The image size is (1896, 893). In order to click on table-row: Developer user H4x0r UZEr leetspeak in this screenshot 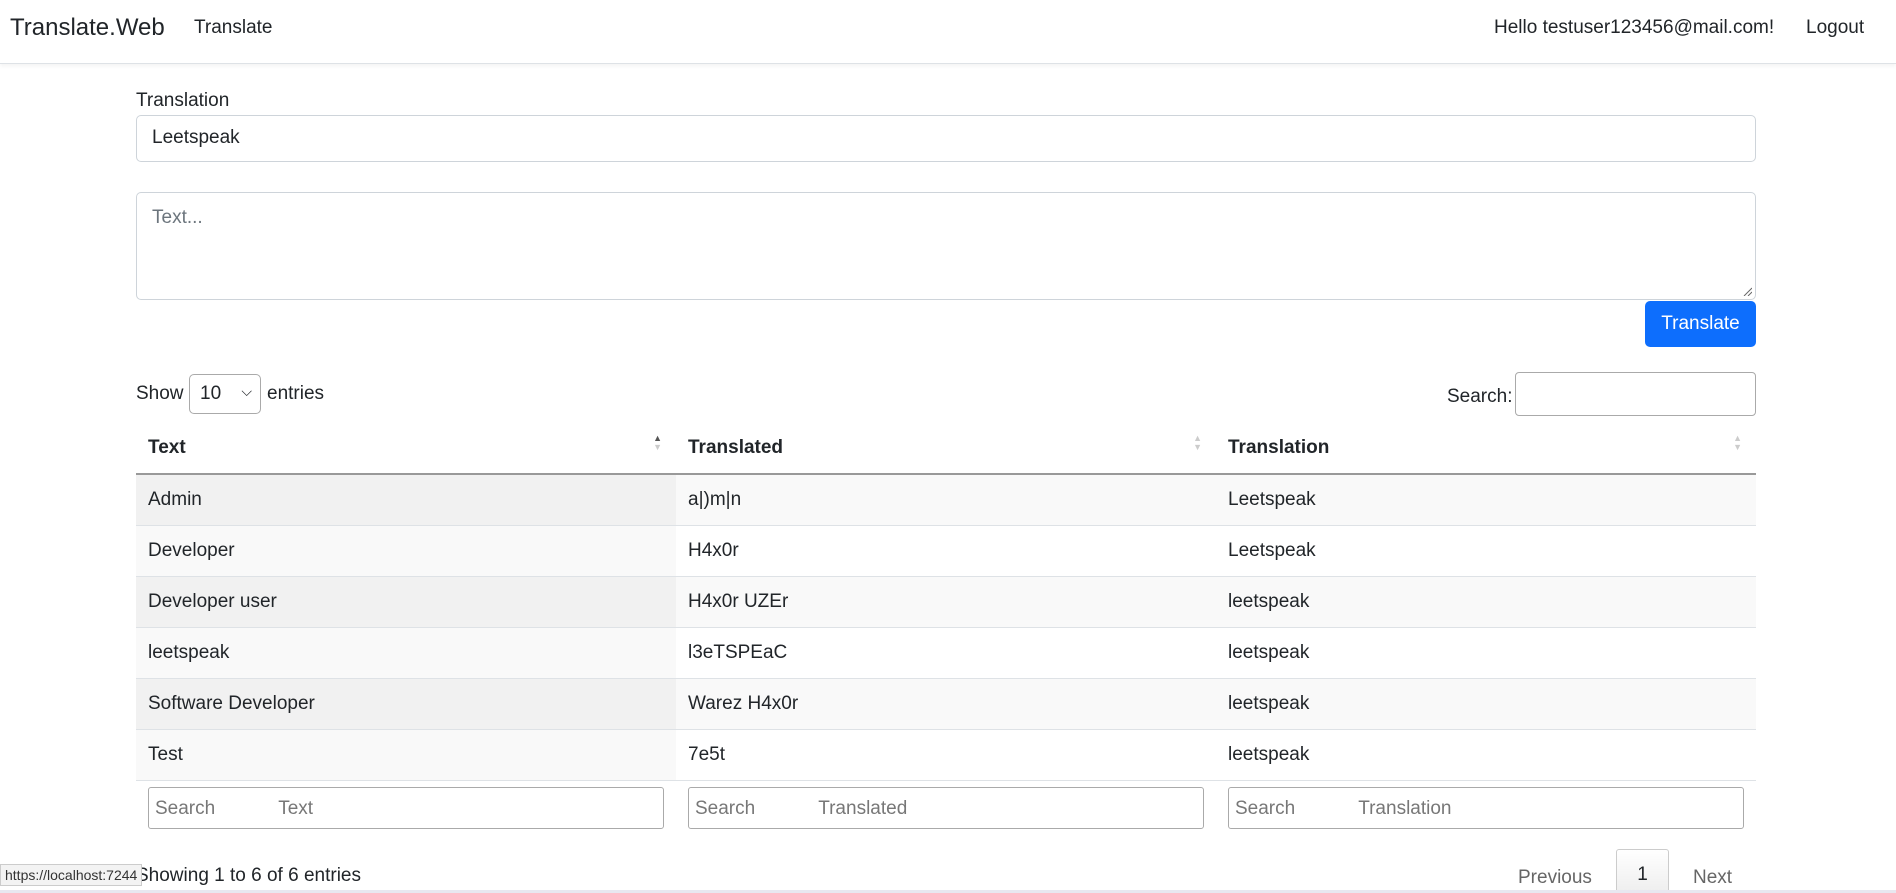, I will do `click(946, 602)`.